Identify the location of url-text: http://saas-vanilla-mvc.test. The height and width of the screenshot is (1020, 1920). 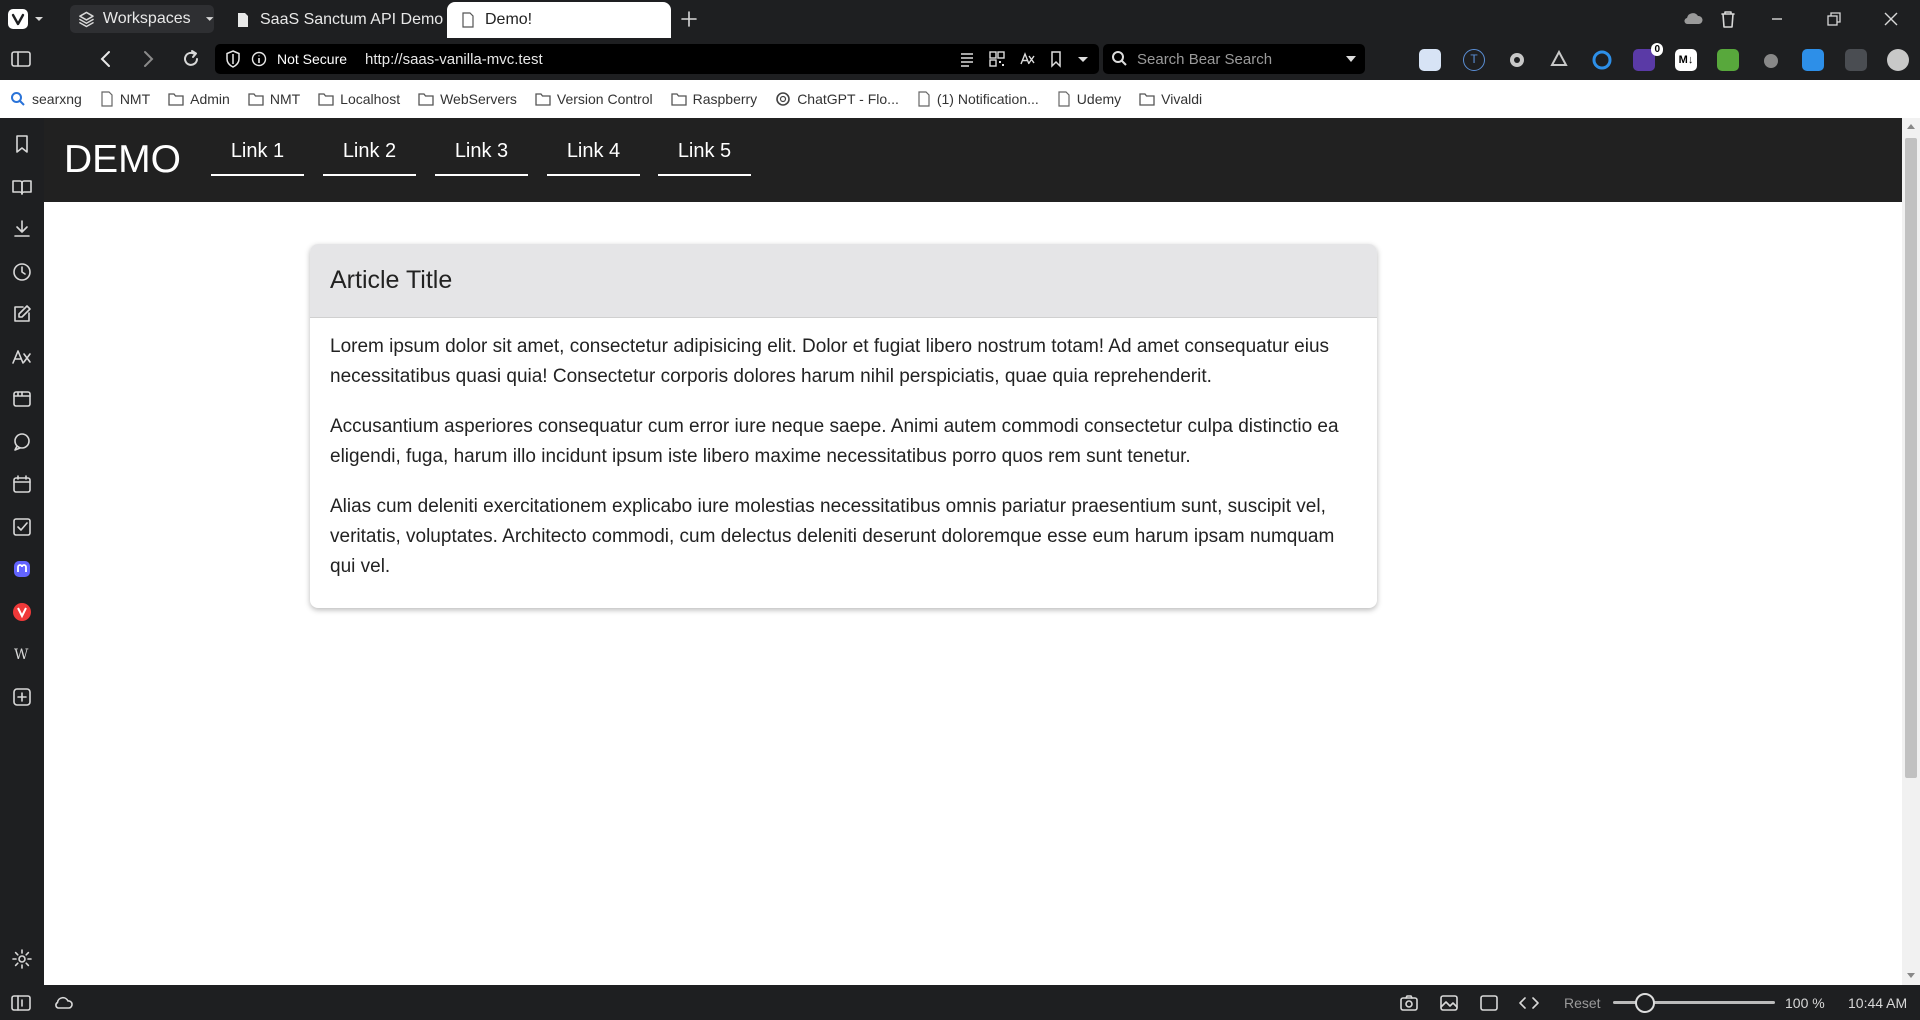
(454, 59).